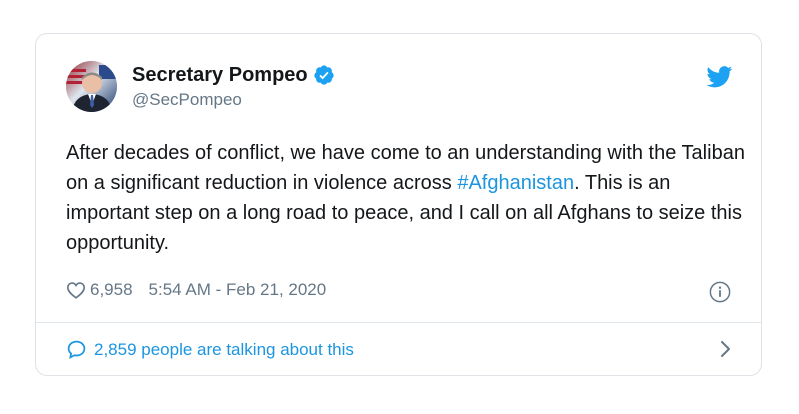  What do you see at coordinates (719, 77) in the screenshot?
I see `twitter-bird-icon` at bounding box center [719, 77].